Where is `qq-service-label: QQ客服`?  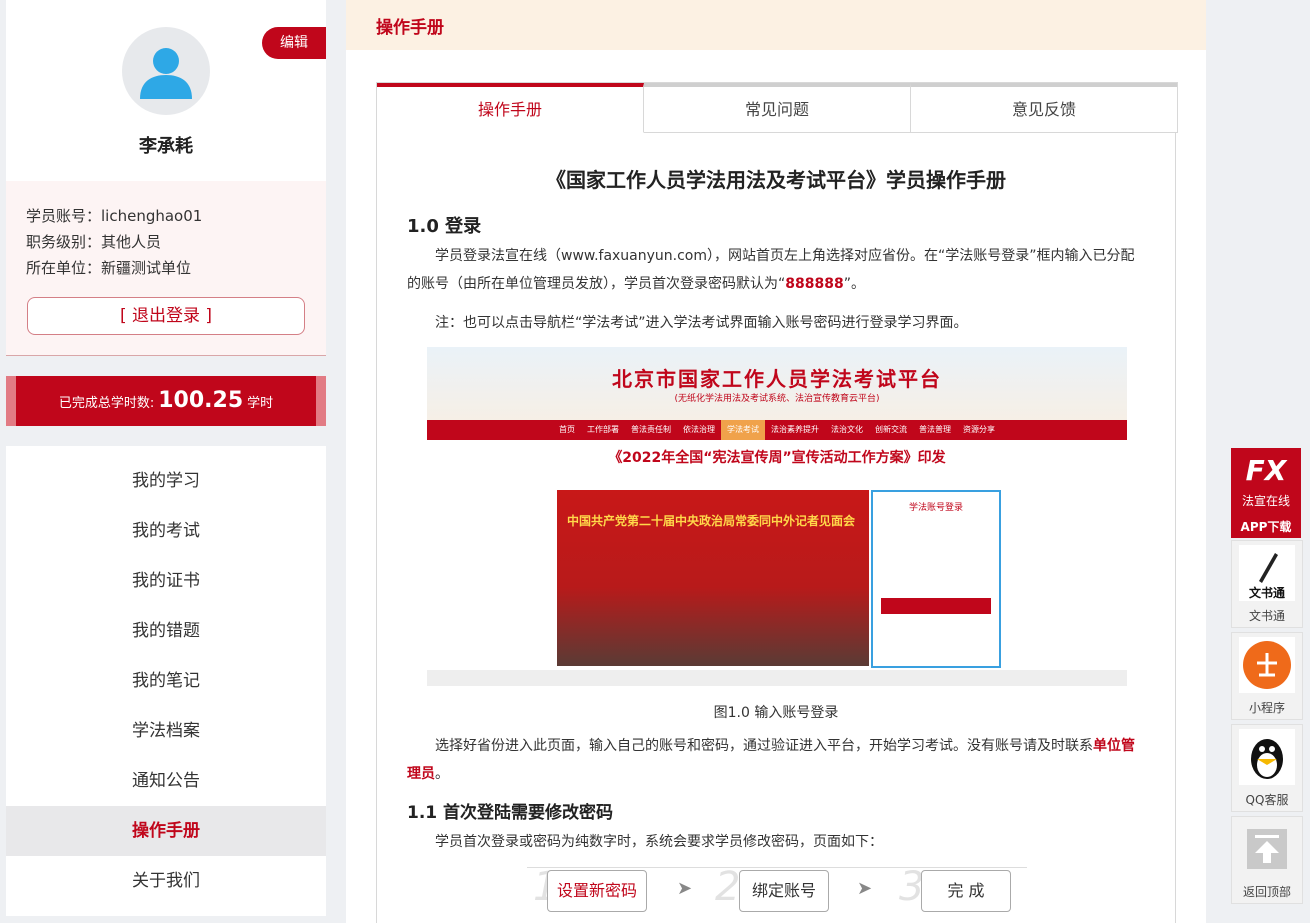
qq-service-label: QQ客服 is located at coordinates (1267, 800).